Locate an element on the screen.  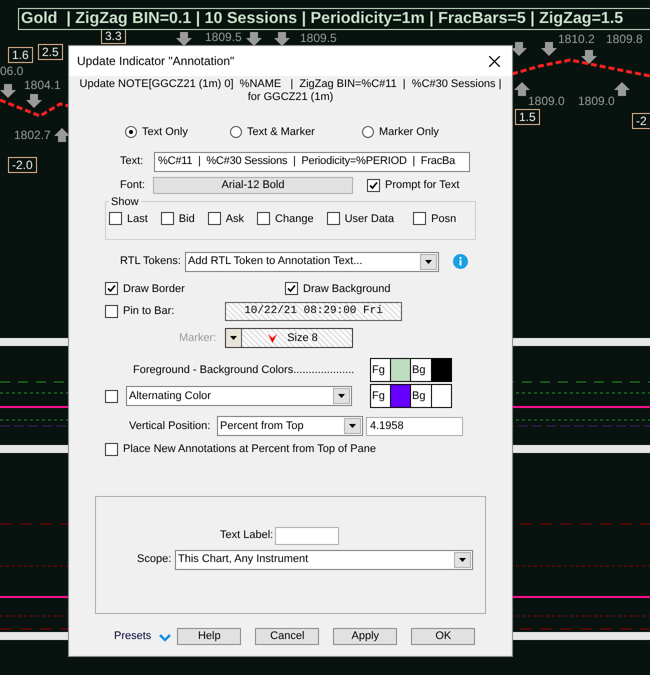
vertical-position-dropdown: Percent from Top is located at coordinates (290, 426).